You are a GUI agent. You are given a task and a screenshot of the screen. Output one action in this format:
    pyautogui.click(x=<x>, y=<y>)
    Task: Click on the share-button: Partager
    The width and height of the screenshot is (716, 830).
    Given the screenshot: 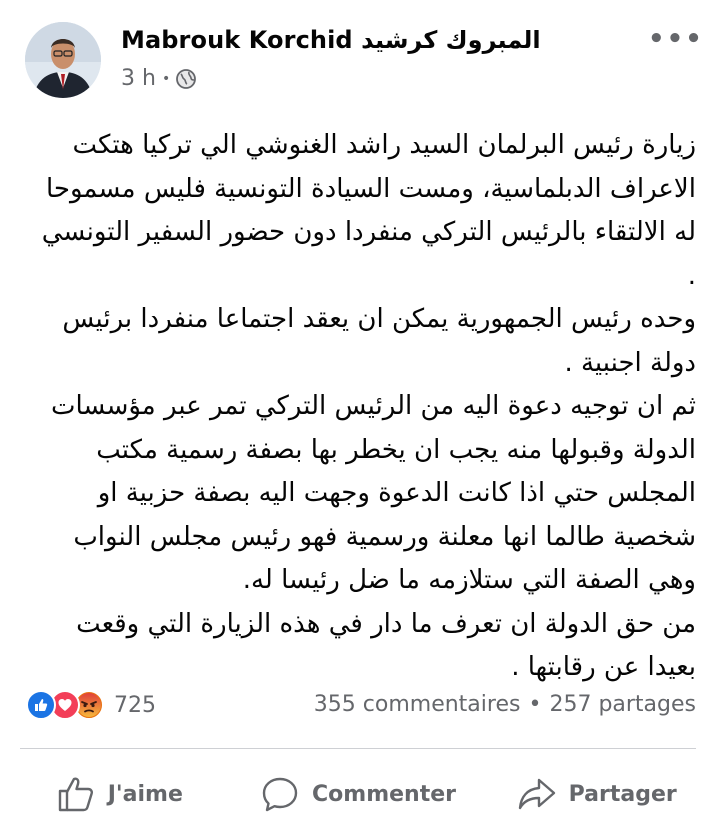 What is the action you would take?
    pyautogui.click(x=596, y=794)
    